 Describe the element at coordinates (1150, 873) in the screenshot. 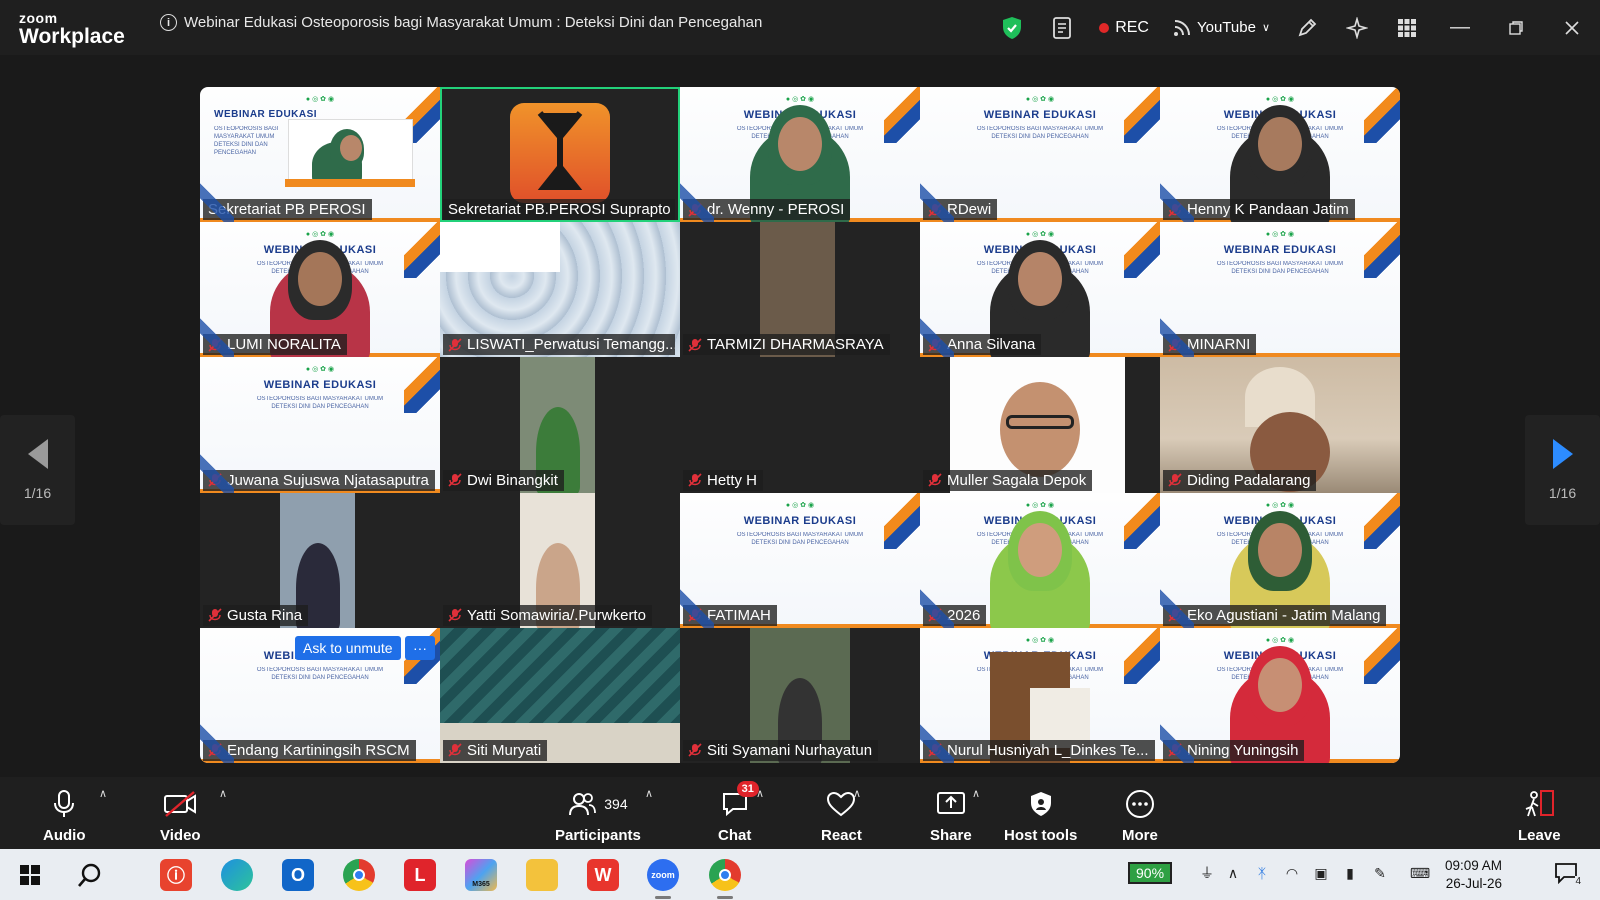

I see `battery-indicator: 90%` at that location.